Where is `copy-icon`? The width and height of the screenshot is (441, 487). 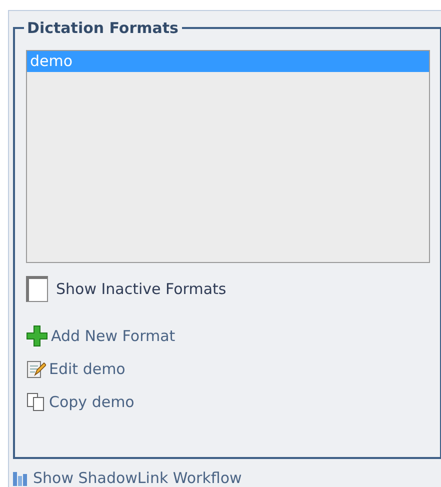
copy-icon is located at coordinates (36, 402).